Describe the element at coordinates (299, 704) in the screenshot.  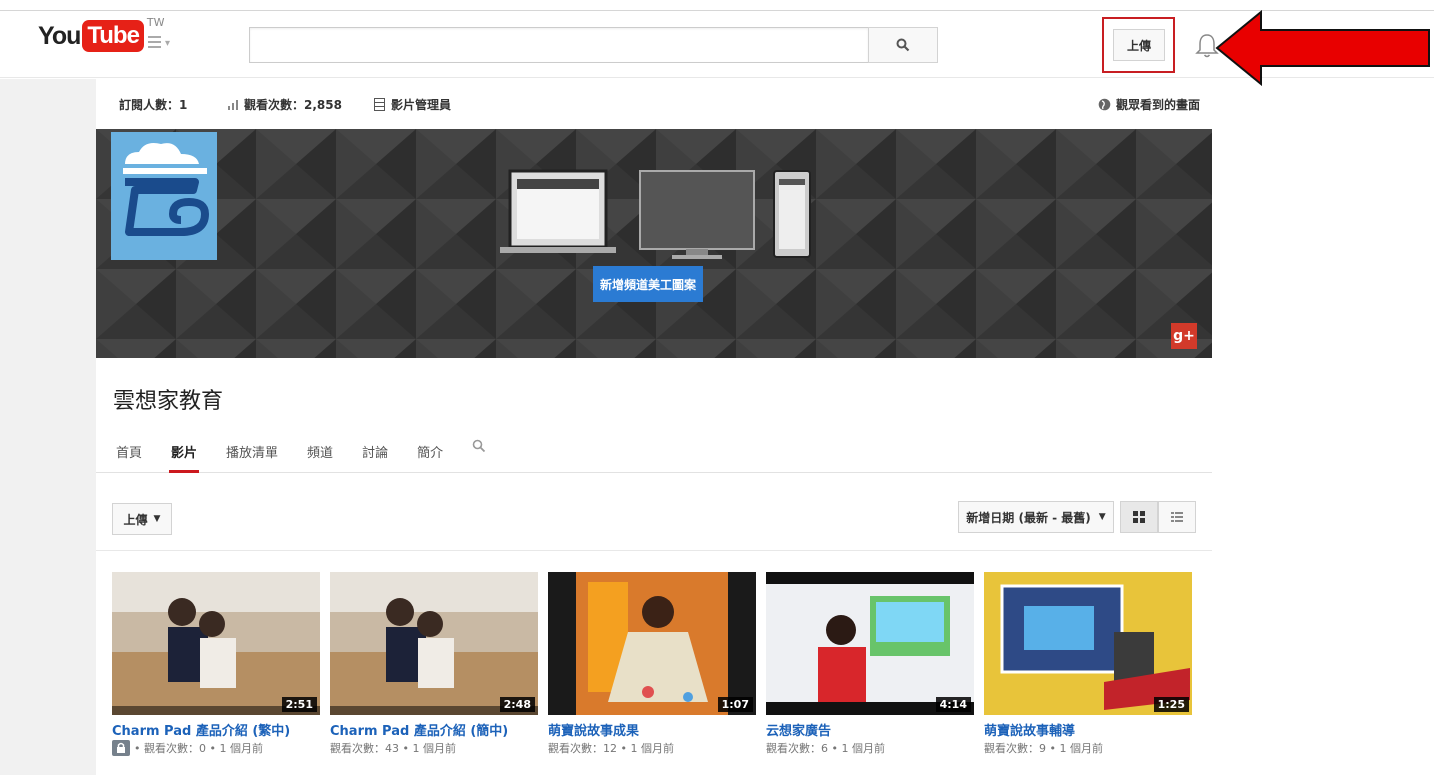
I see `video-duration: 2:51` at that location.